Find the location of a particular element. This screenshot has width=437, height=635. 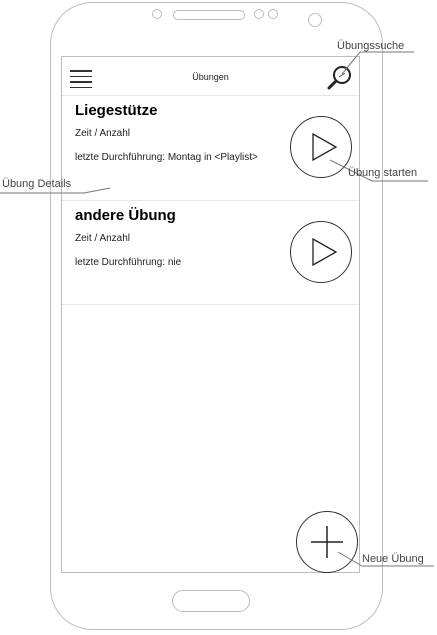

exercise-name: Liegestütze is located at coordinates (116, 110).